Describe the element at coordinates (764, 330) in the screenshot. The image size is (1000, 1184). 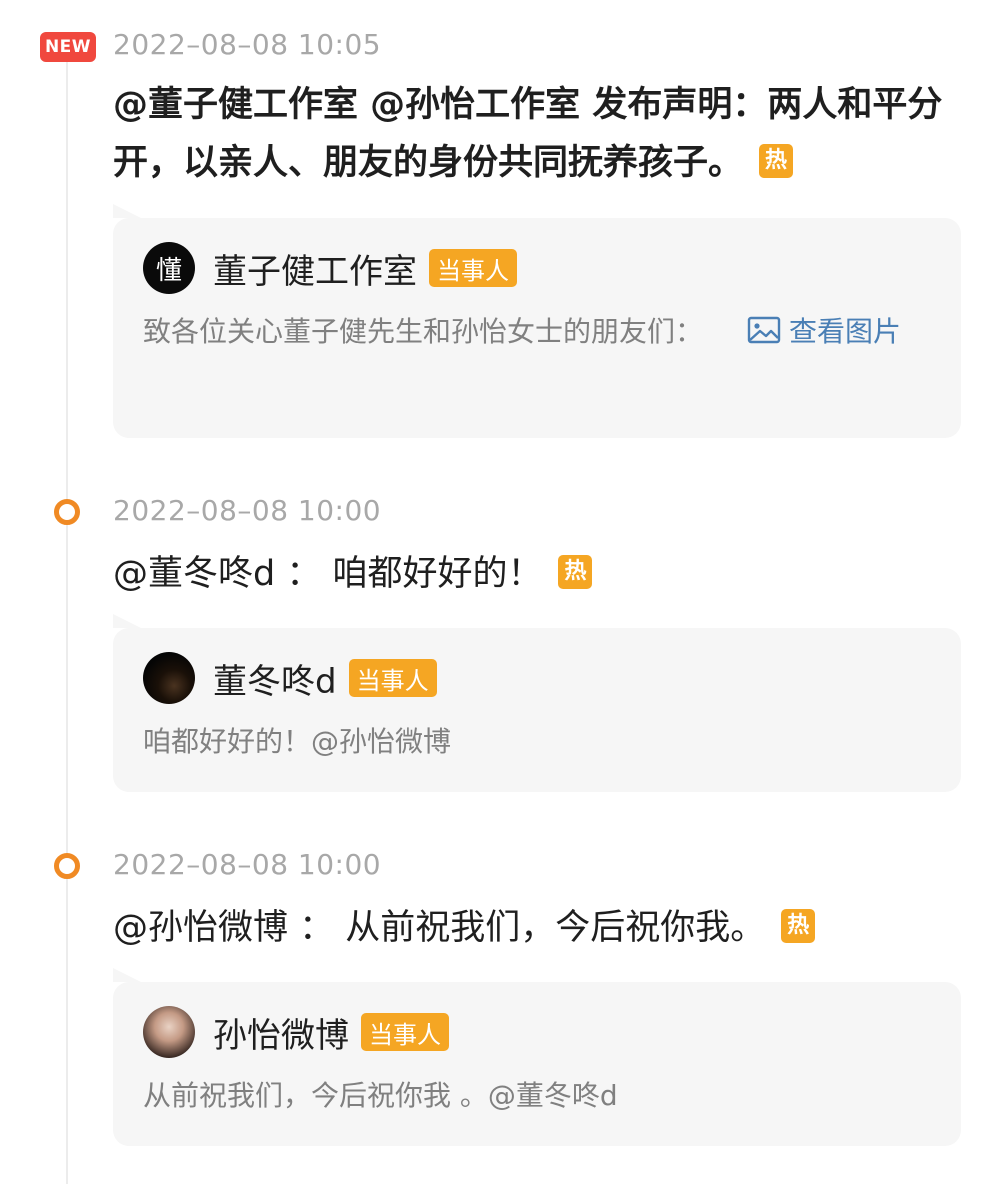
I see `image-icon` at that location.